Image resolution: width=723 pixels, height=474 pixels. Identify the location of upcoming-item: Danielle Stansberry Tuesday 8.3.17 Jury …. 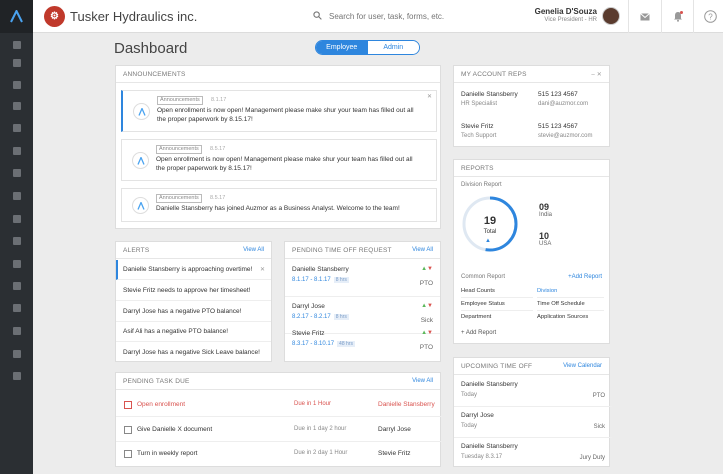
(533, 453).